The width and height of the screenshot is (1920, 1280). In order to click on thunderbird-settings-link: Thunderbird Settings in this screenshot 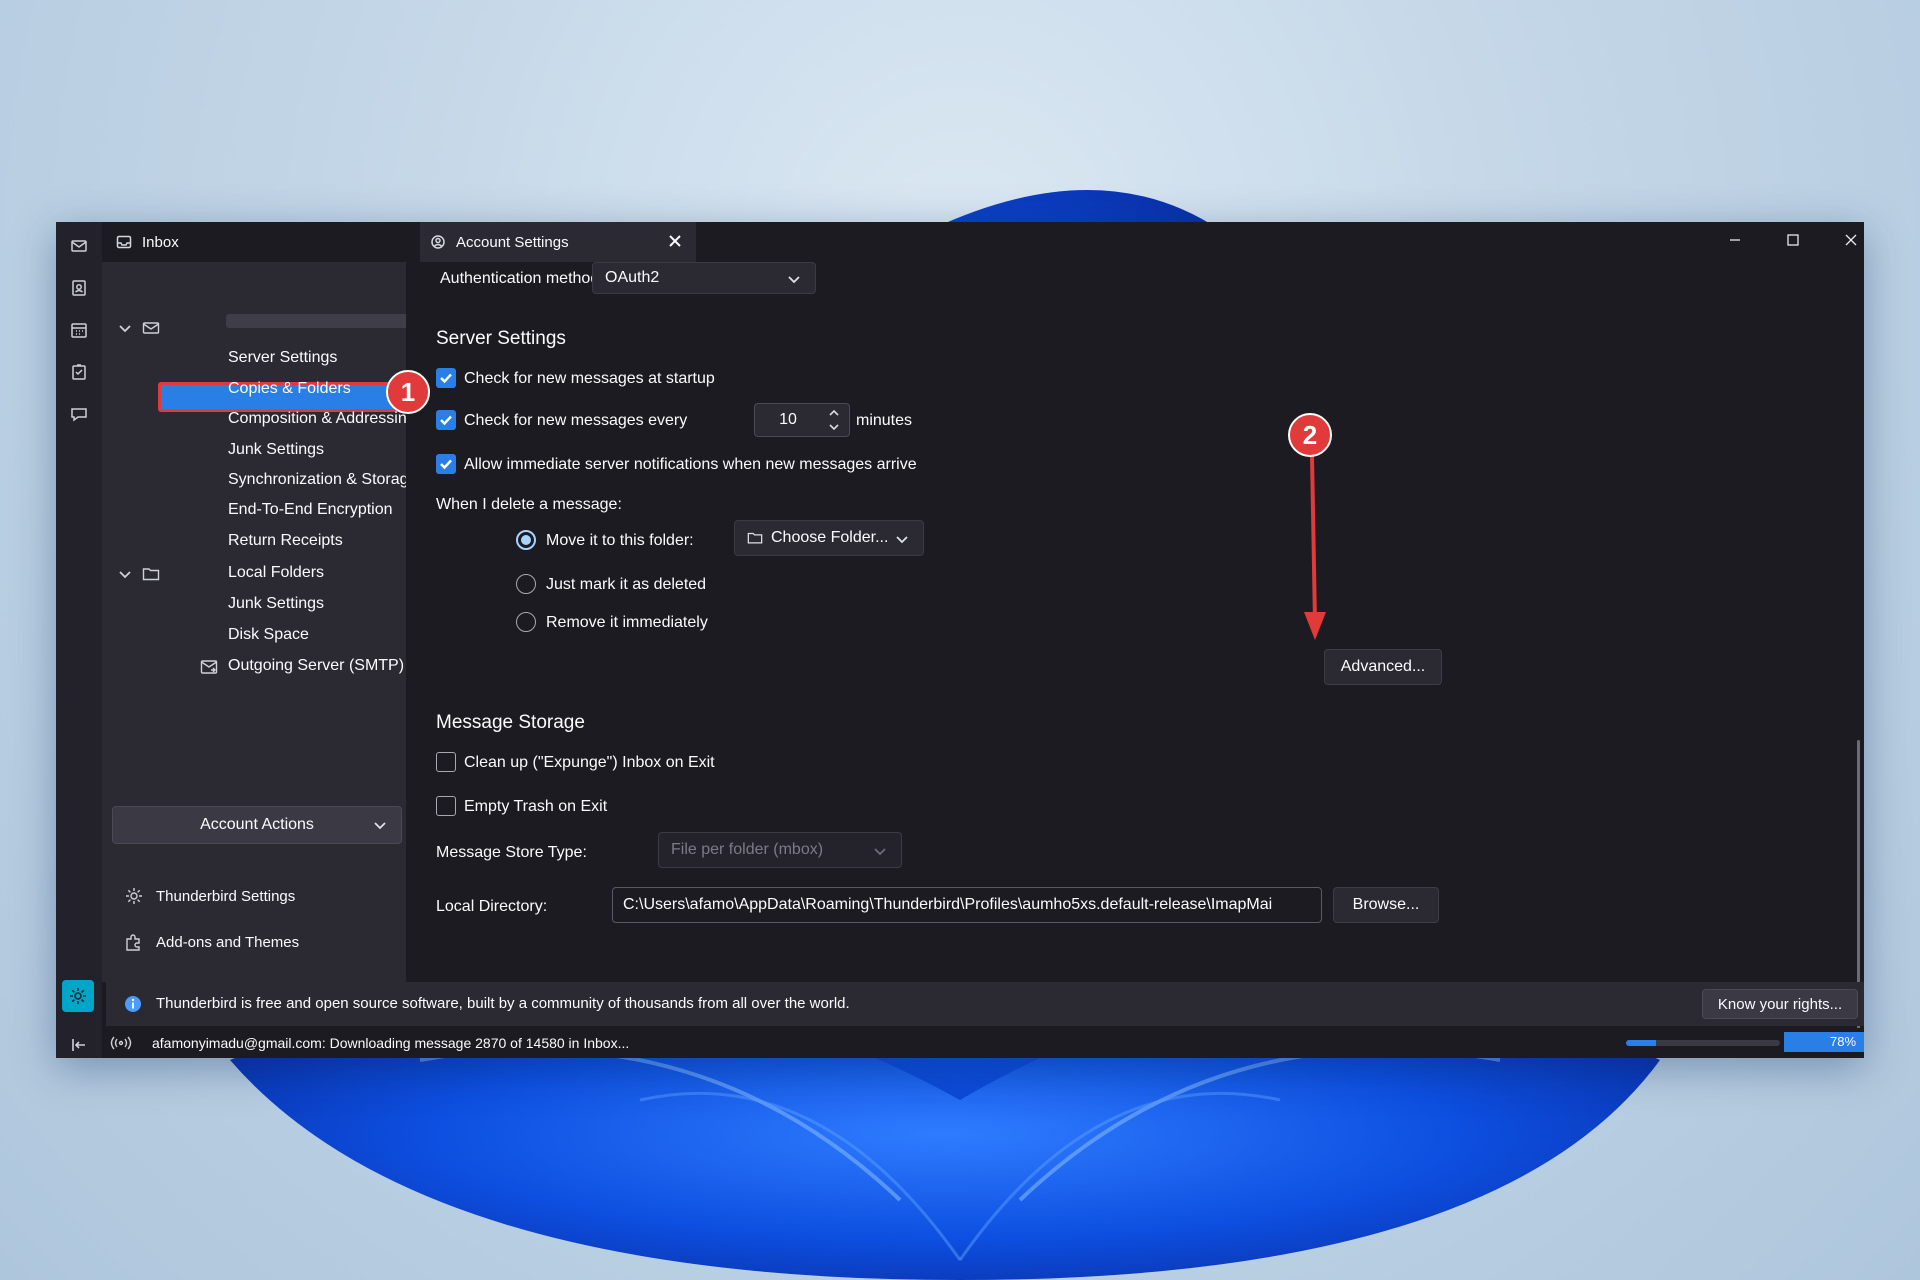, I will do `click(209, 896)`.